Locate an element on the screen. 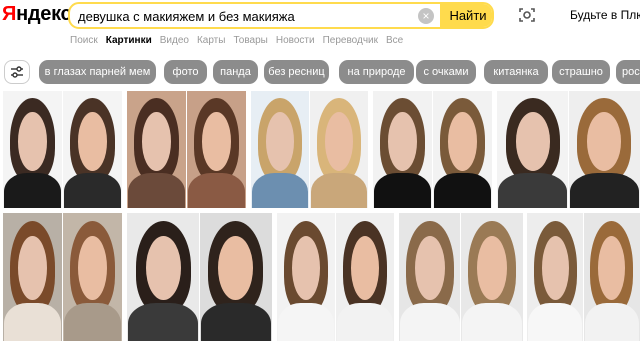 Image resolution: width=640 pixels, height=341 pixels. yandex-logo: Яндекс is located at coordinates (37, 14).